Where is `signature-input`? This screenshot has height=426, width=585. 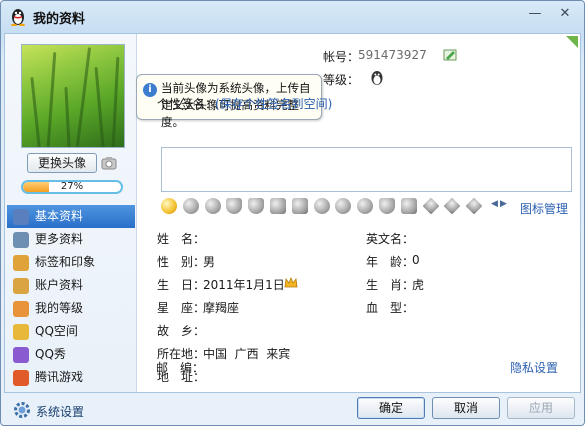 signature-input is located at coordinates (366, 169).